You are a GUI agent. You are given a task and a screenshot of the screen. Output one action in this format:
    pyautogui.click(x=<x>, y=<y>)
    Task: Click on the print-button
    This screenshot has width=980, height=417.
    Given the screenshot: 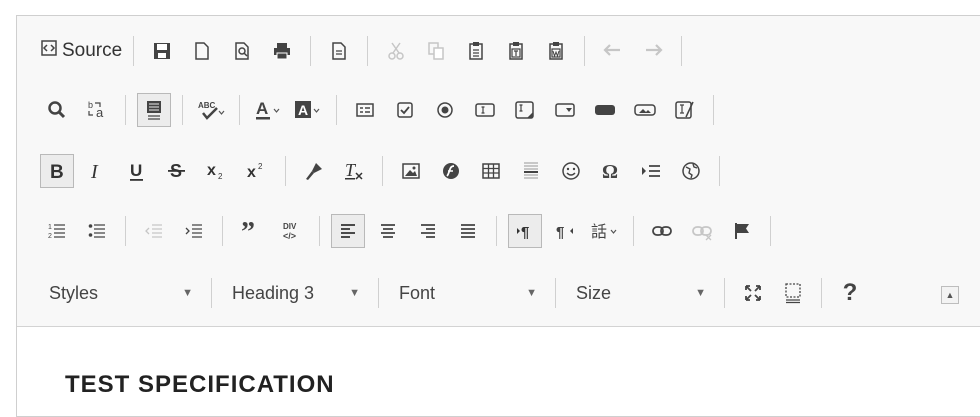 What is the action you would take?
    pyautogui.click(x=282, y=51)
    